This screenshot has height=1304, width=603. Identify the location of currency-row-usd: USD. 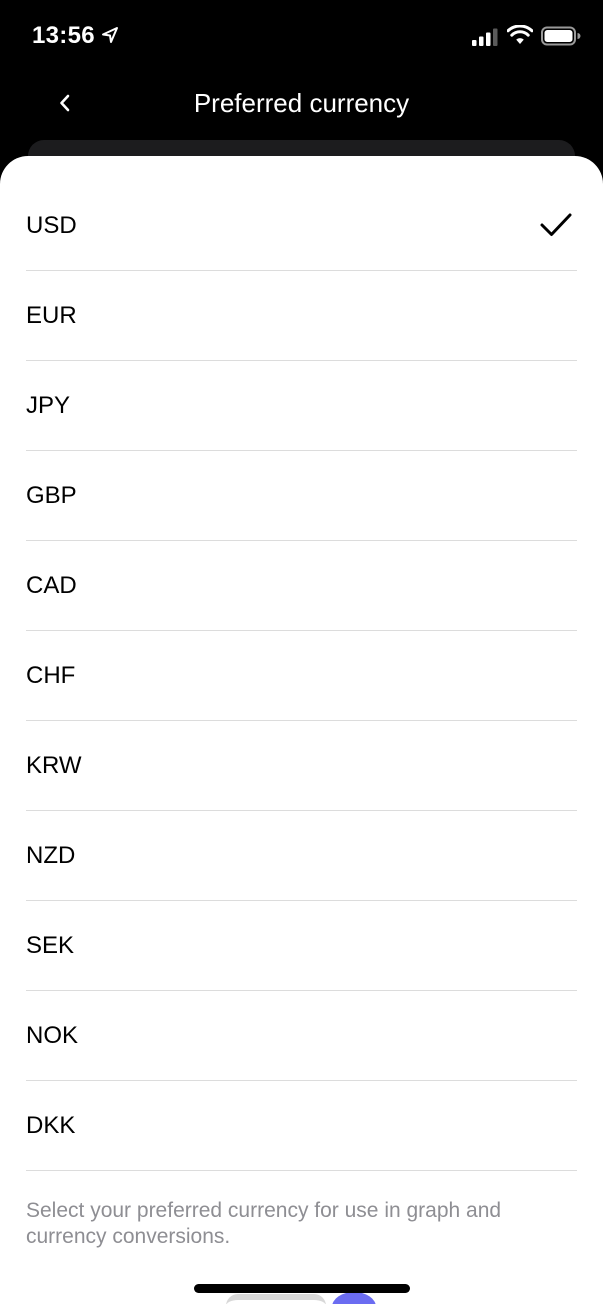
(301, 226).